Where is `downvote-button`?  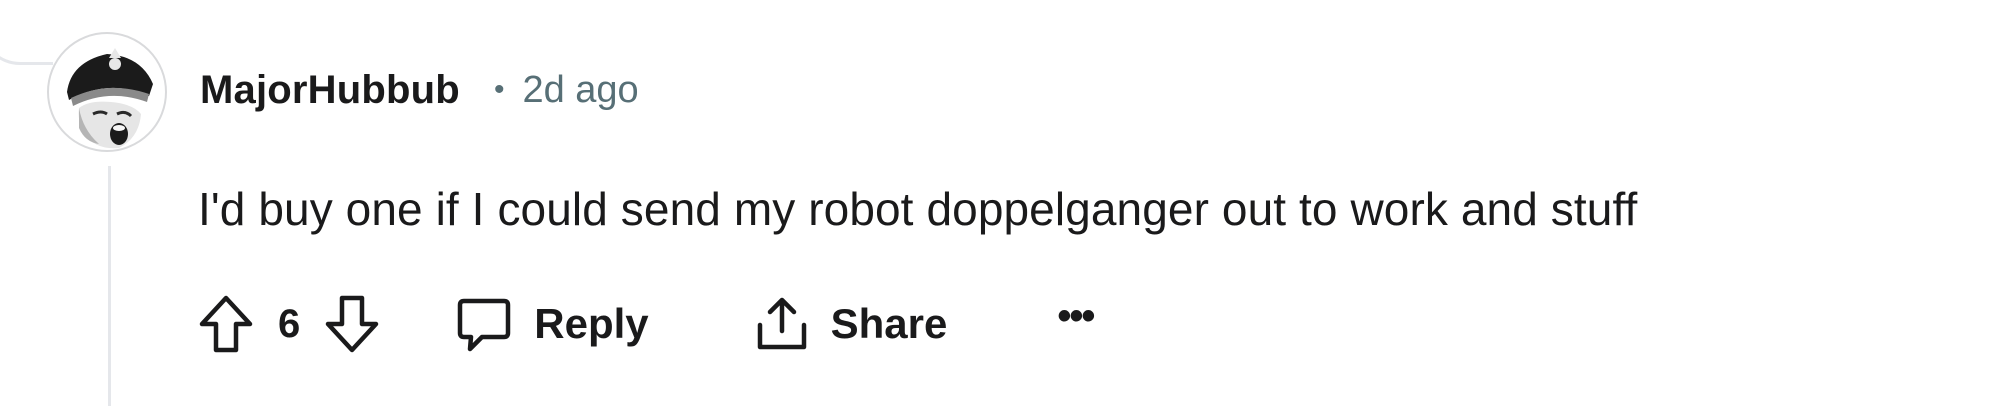
downvote-button is located at coordinates (352, 324).